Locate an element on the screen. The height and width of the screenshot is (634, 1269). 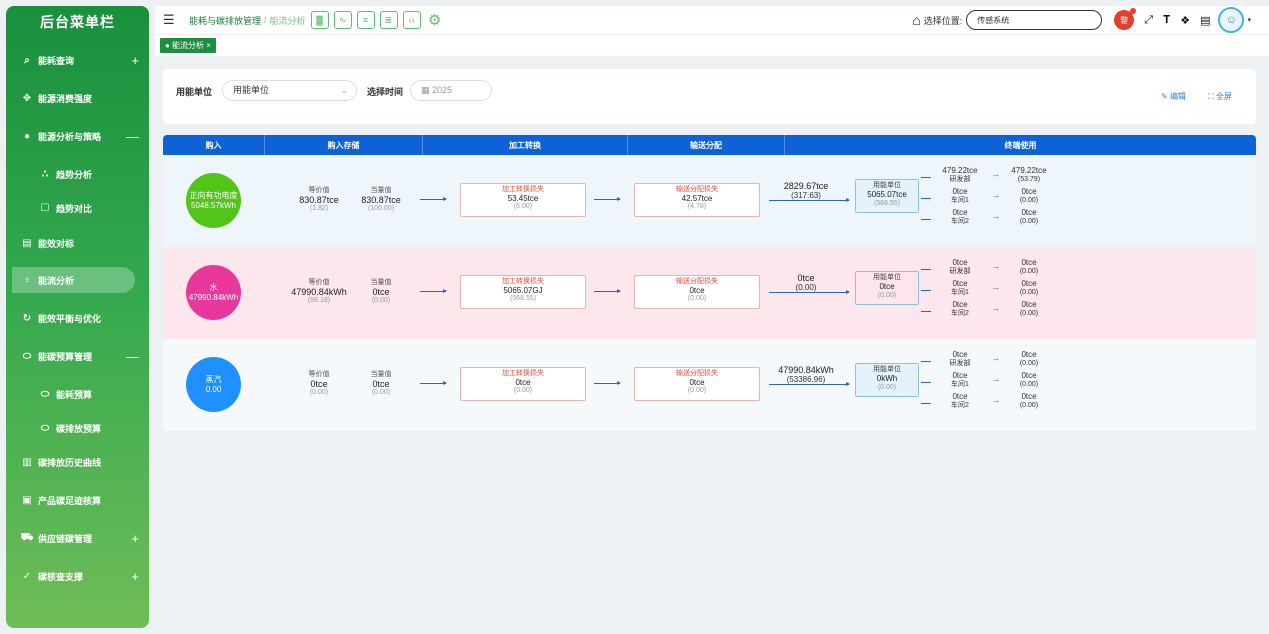
location-select: 传感系统 is located at coordinates (1034, 20).